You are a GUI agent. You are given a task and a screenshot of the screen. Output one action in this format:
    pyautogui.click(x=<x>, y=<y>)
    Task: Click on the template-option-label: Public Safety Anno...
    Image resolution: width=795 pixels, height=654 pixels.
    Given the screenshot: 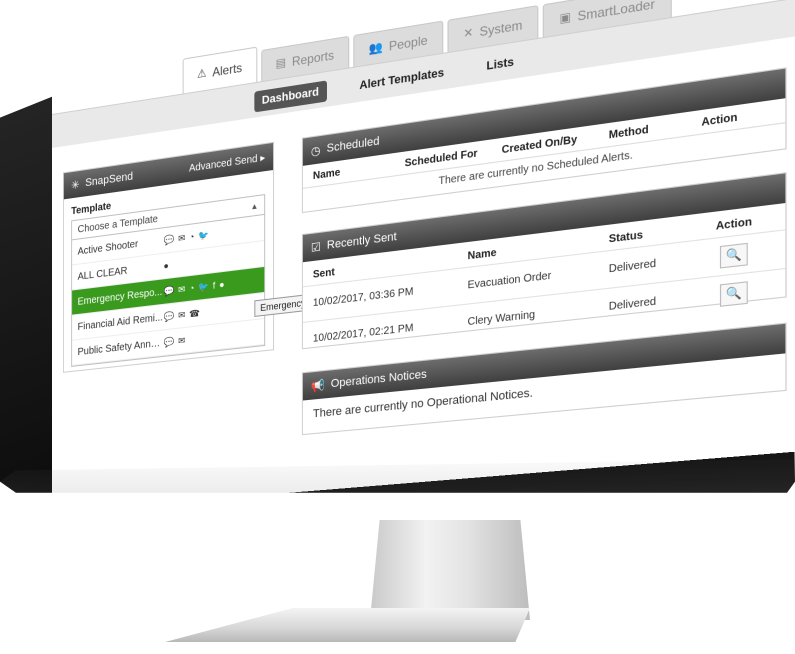 What is the action you would take?
    pyautogui.click(x=120, y=347)
    